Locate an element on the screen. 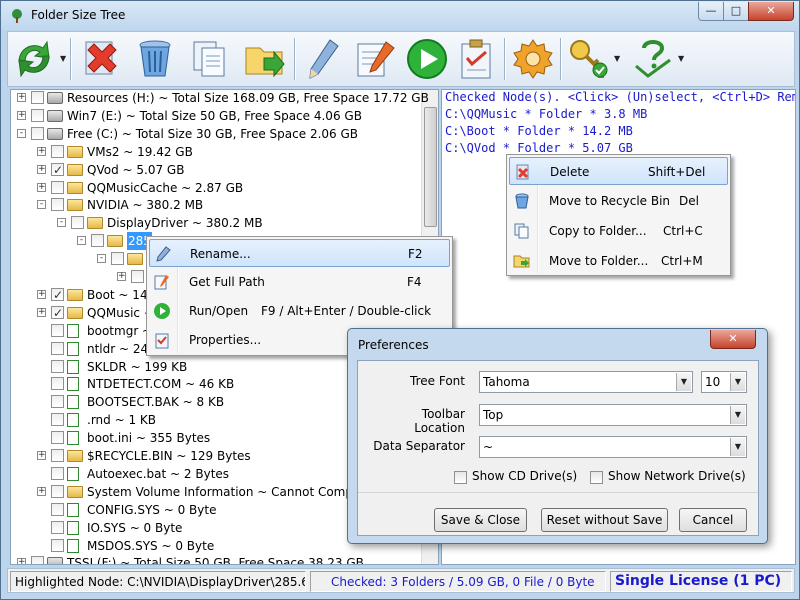 The width and height of the screenshot is (800, 600). reset-without-save-button: Reset without Save is located at coordinates (604, 520).